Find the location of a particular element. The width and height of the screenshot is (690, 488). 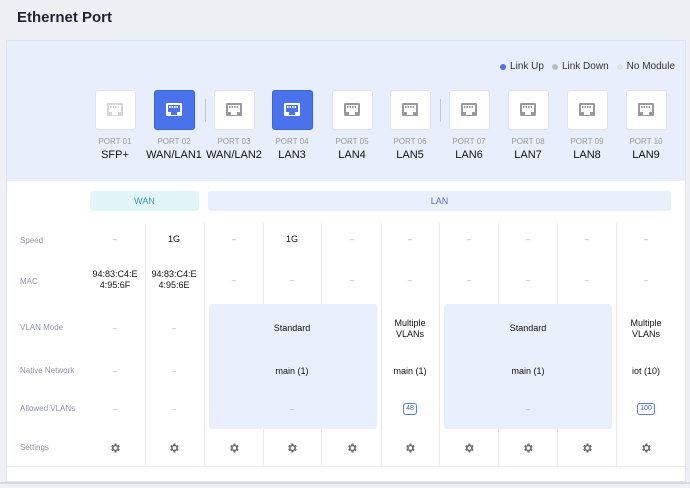

legend-label: Link Up is located at coordinates (527, 66).